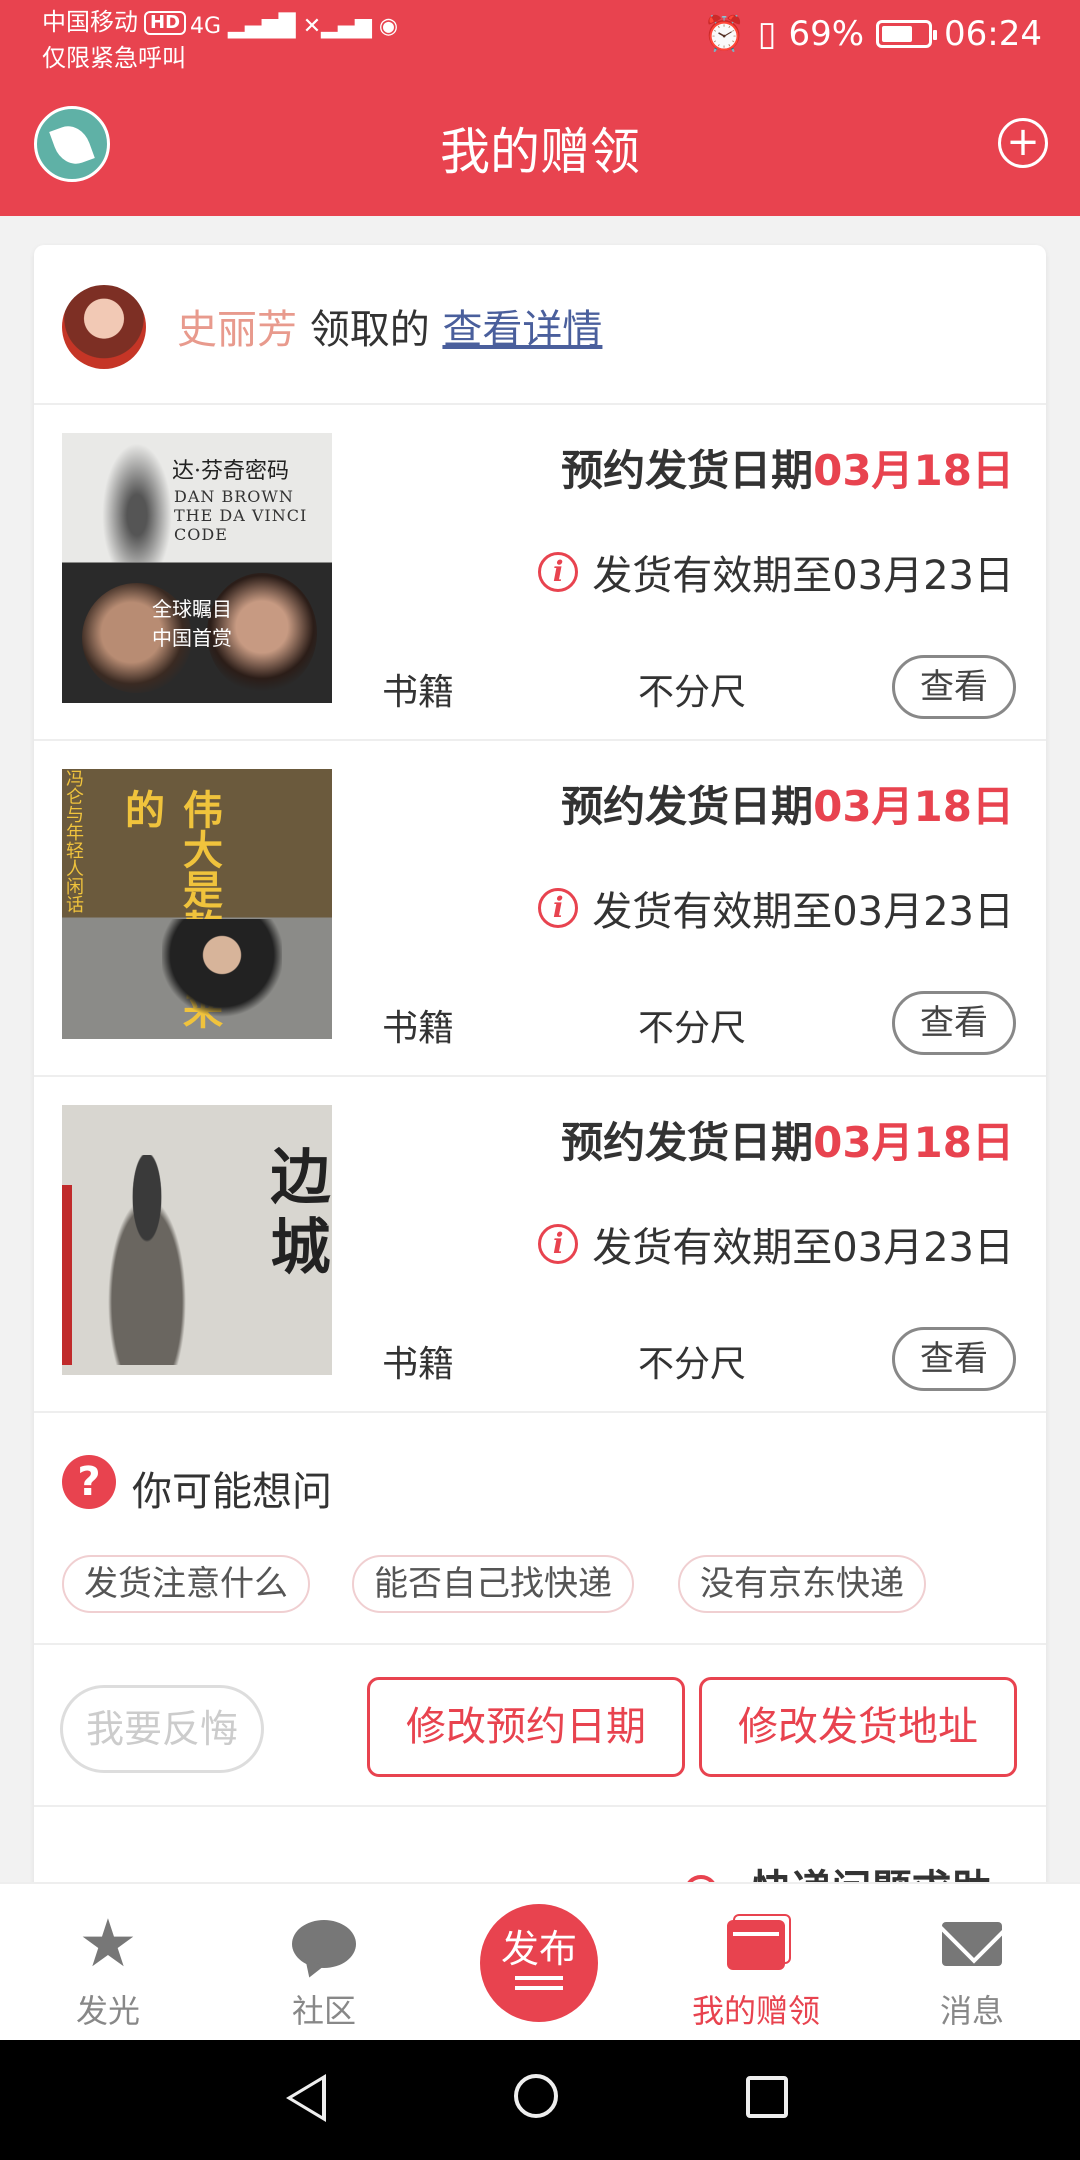  What do you see at coordinates (872, 34) in the screenshot?
I see `status-right: ⏰ ▯ 69% 06:24` at bounding box center [872, 34].